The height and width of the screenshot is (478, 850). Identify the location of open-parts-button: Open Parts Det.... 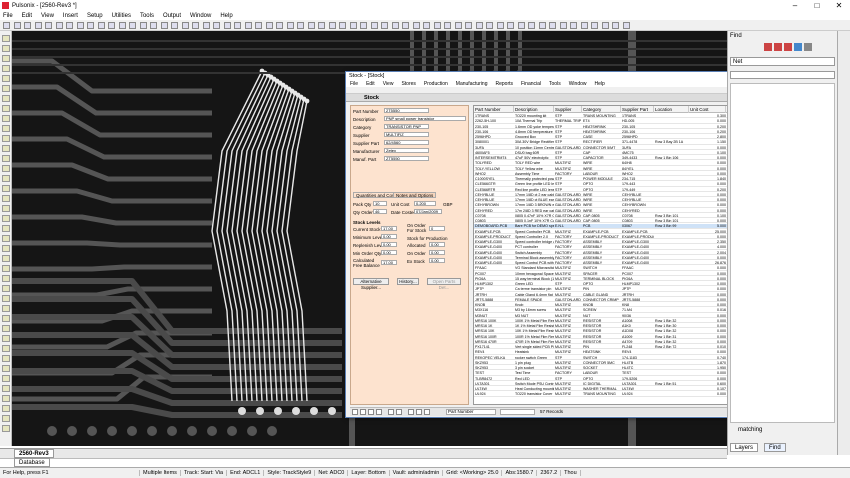
(444, 284).